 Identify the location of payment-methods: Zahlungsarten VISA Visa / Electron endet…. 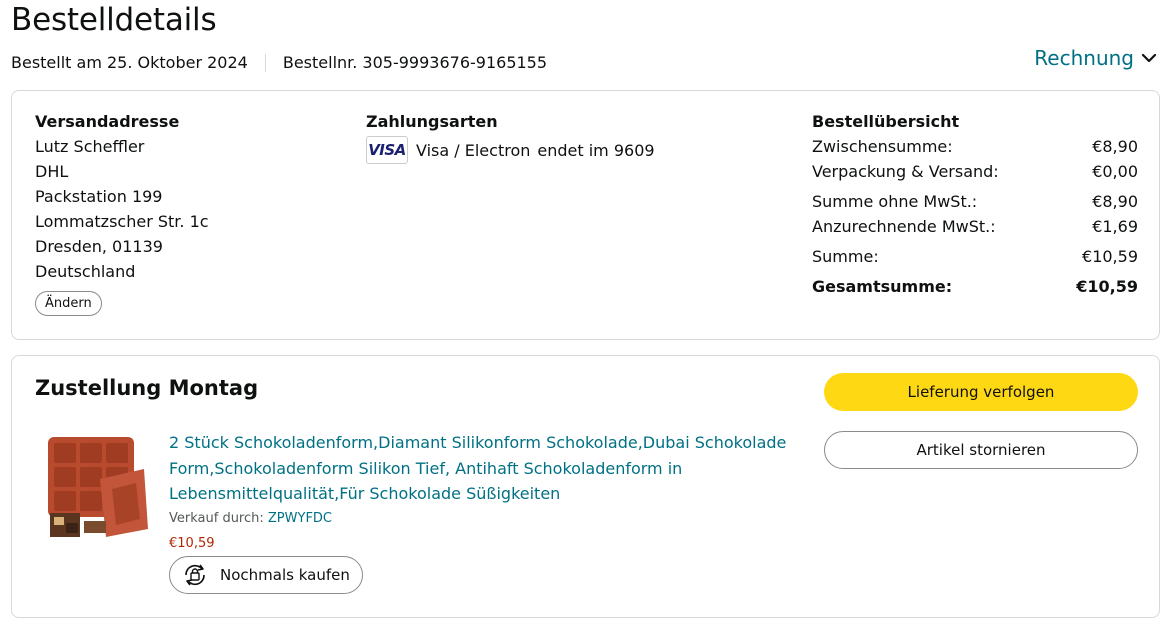
(510, 138).